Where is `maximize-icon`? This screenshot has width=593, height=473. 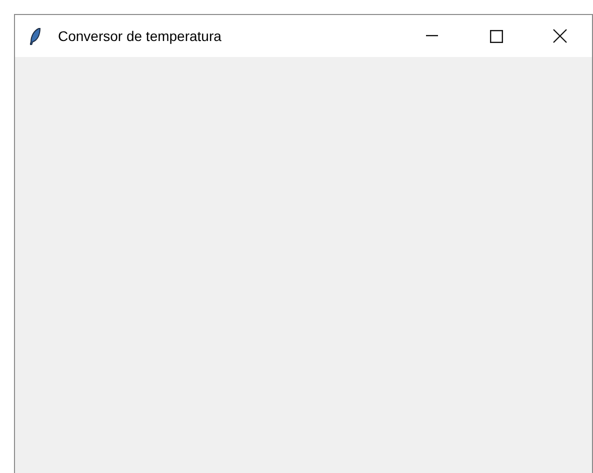
maximize-icon is located at coordinates (496, 36).